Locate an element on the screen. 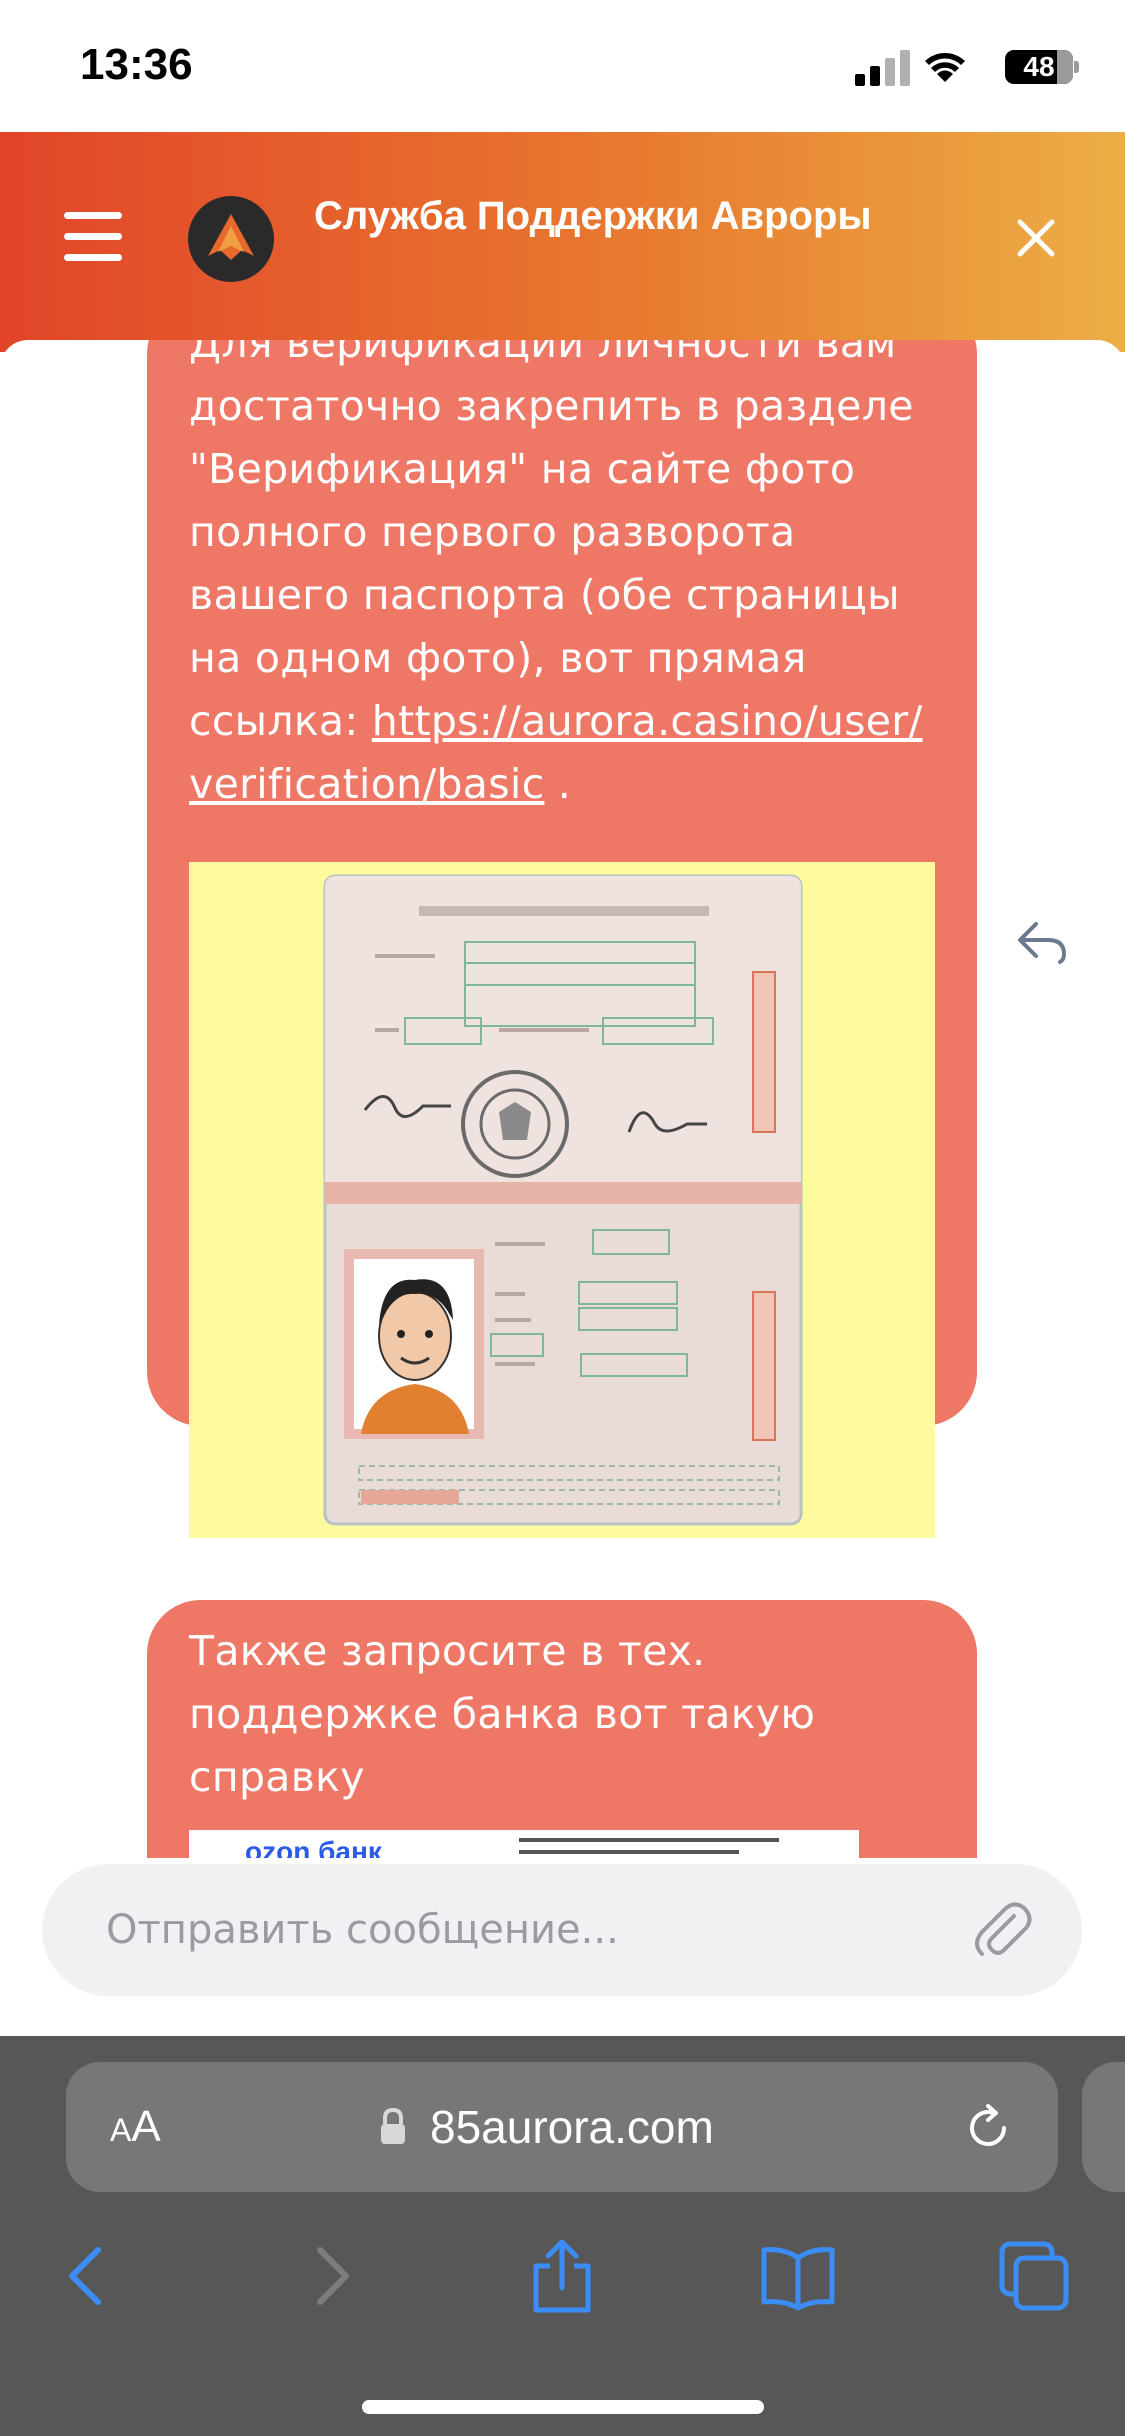  passport-illustration is located at coordinates (563, 1200).